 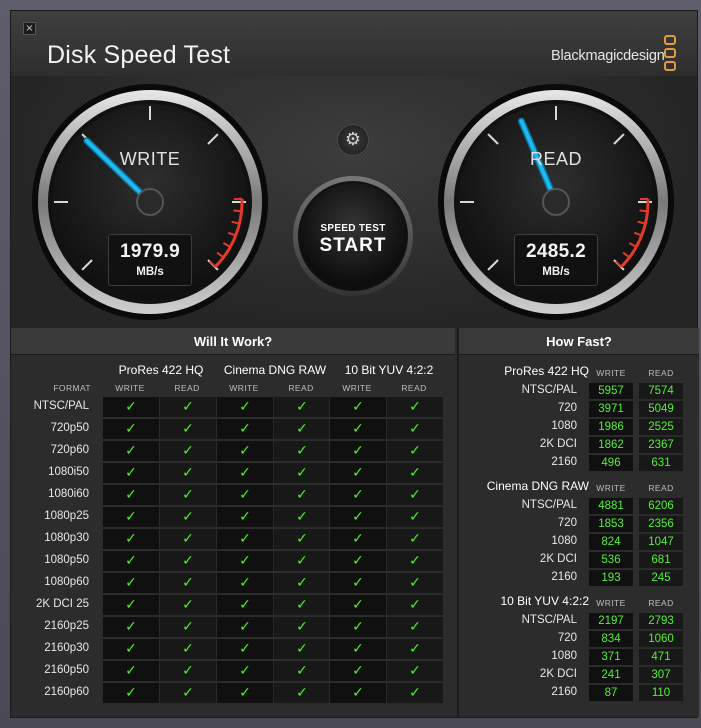 I want to click on format-label: 2160p50, so click(x=66, y=670).